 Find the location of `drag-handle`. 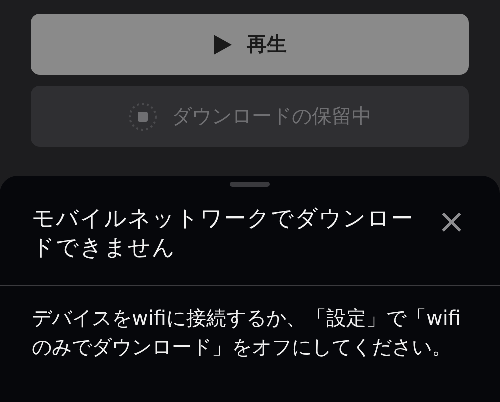

drag-handle is located at coordinates (250, 184).